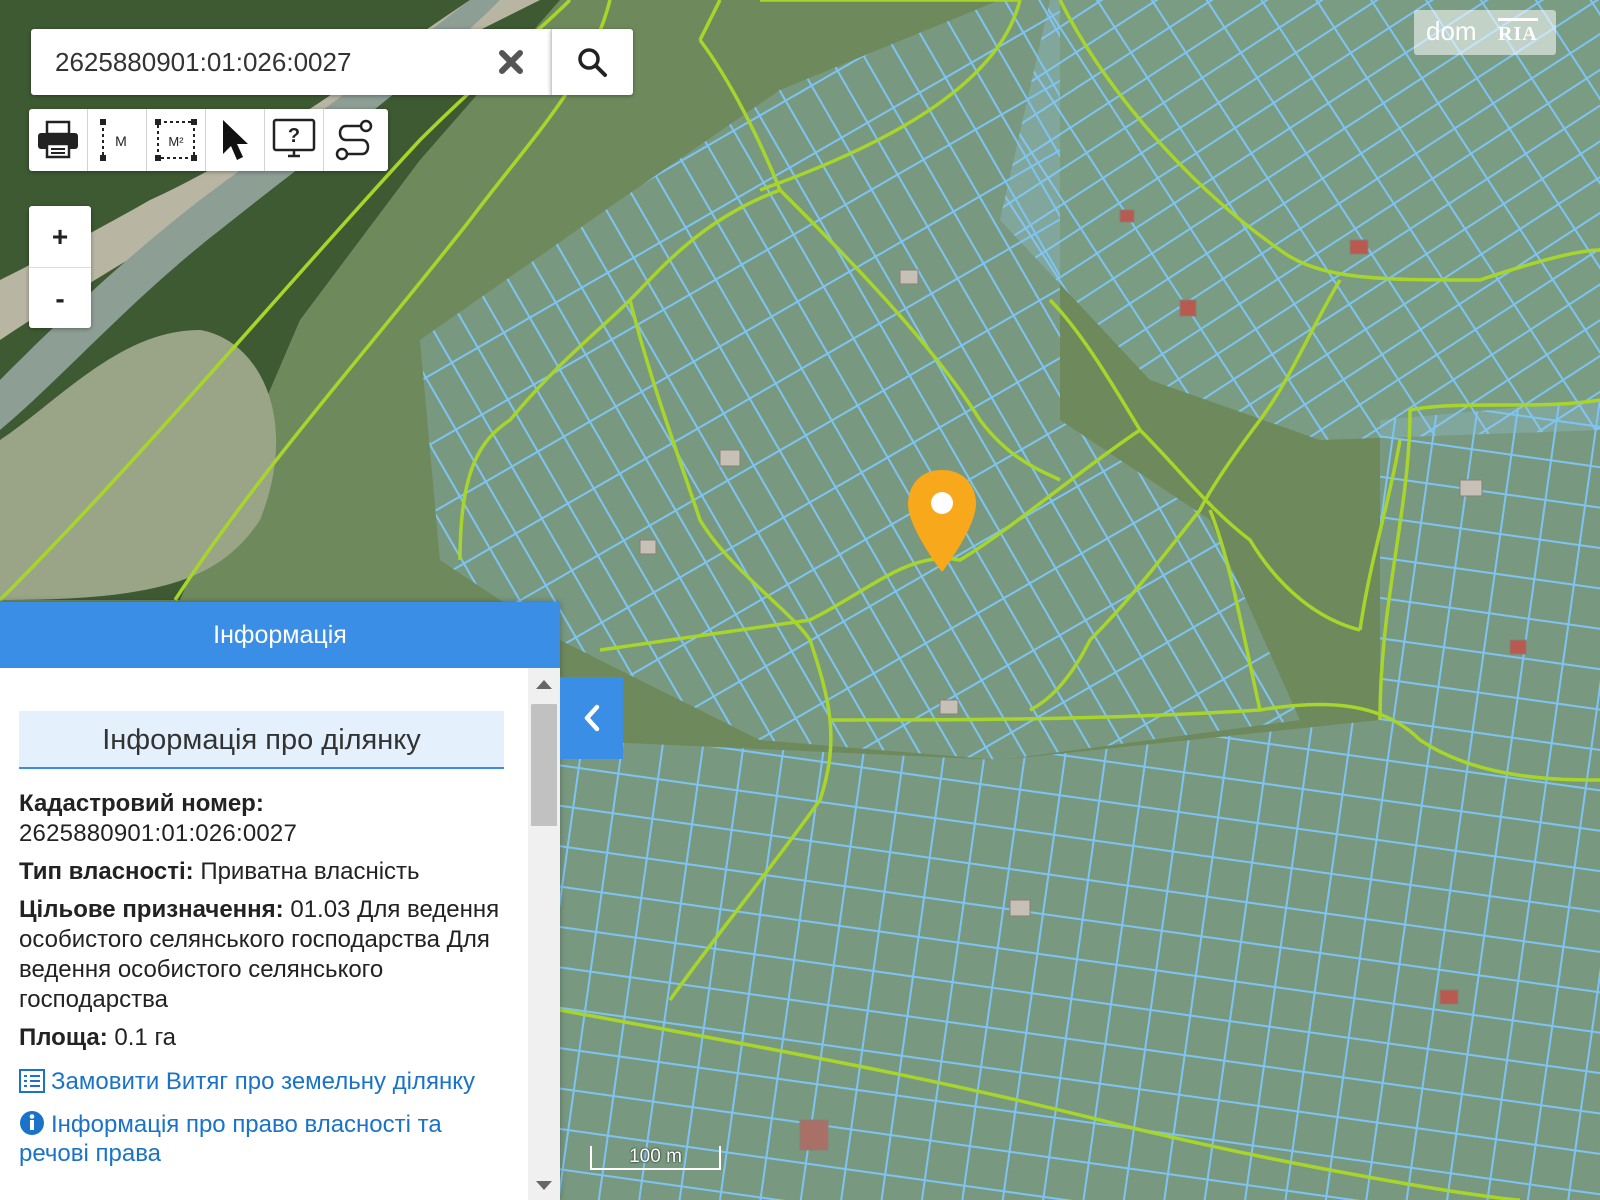 The width and height of the screenshot is (1600, 1200). What do you see at coordinates (655, 1156) in the screenshot?
I see `scale-label: 100 m` at bounding box center [655, 1156].